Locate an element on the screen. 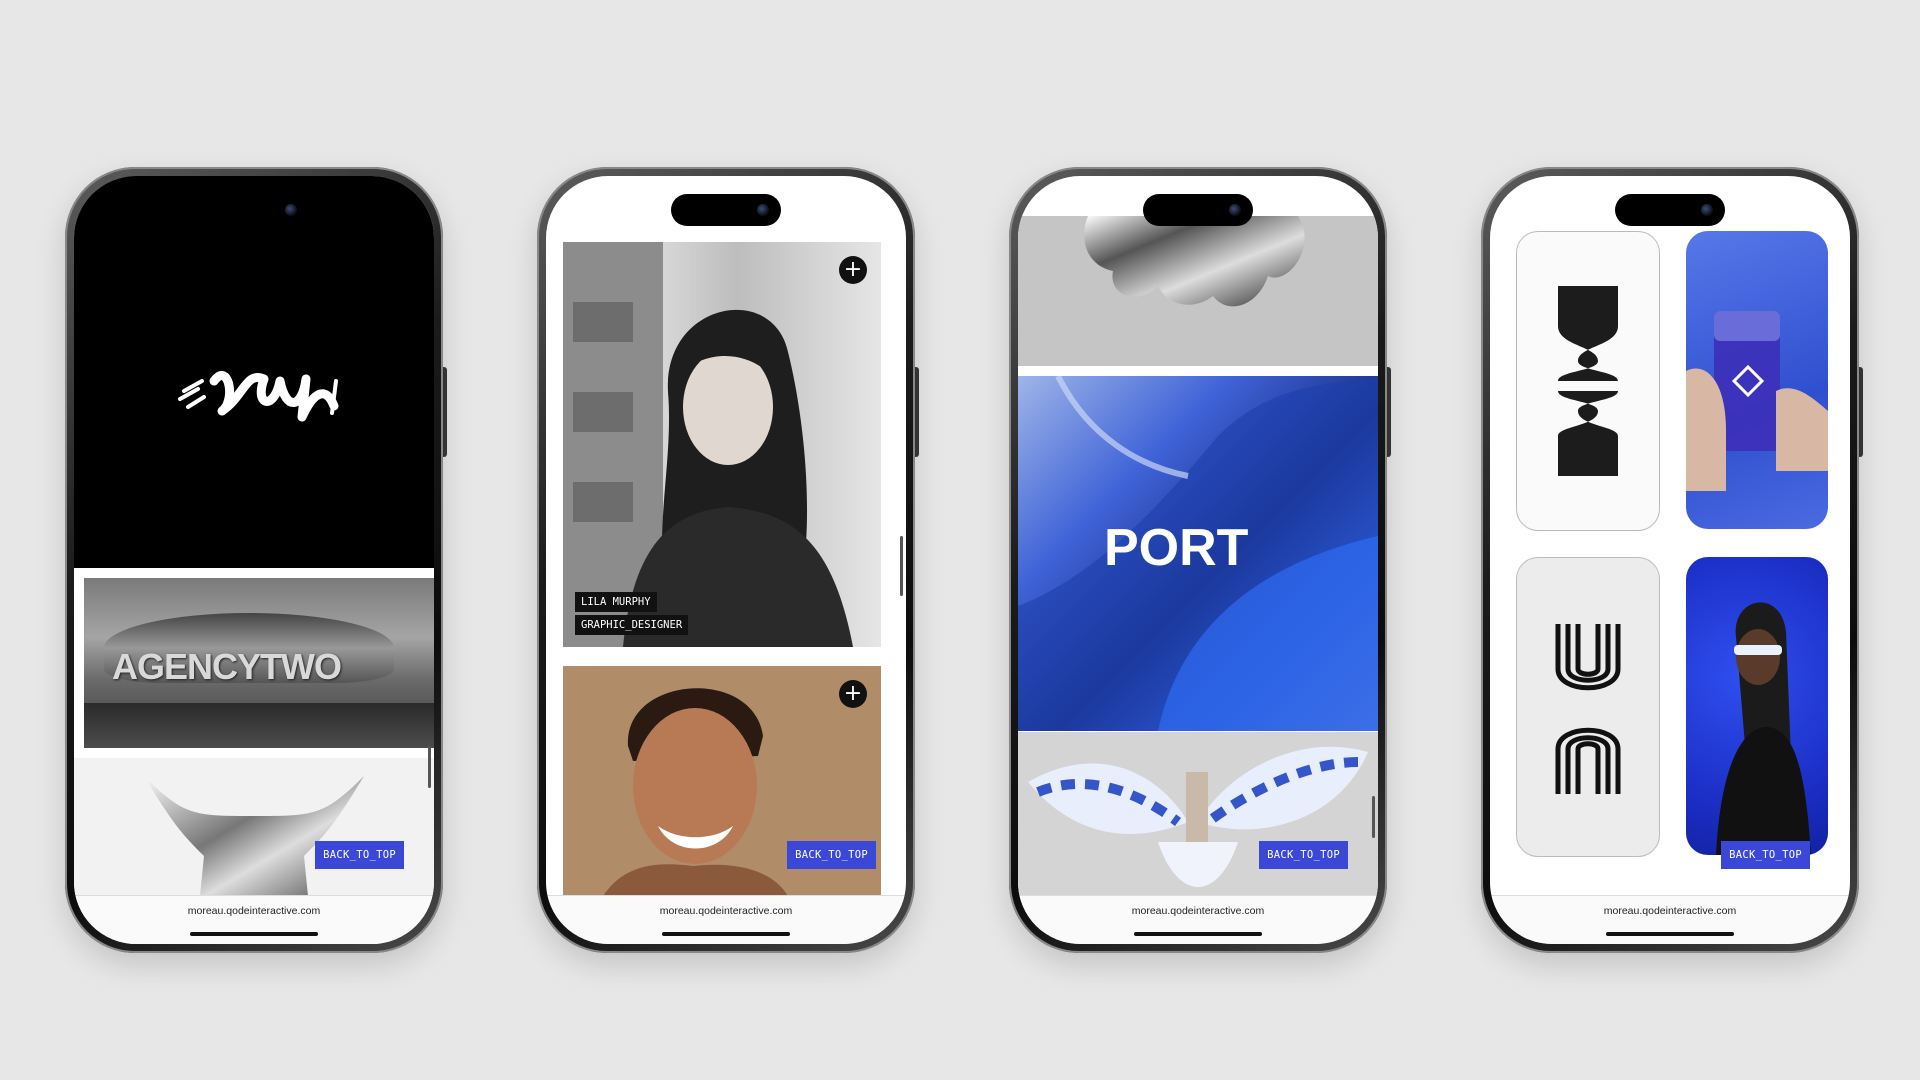  portrait-photo-lila is located at coordinates (708, 444).